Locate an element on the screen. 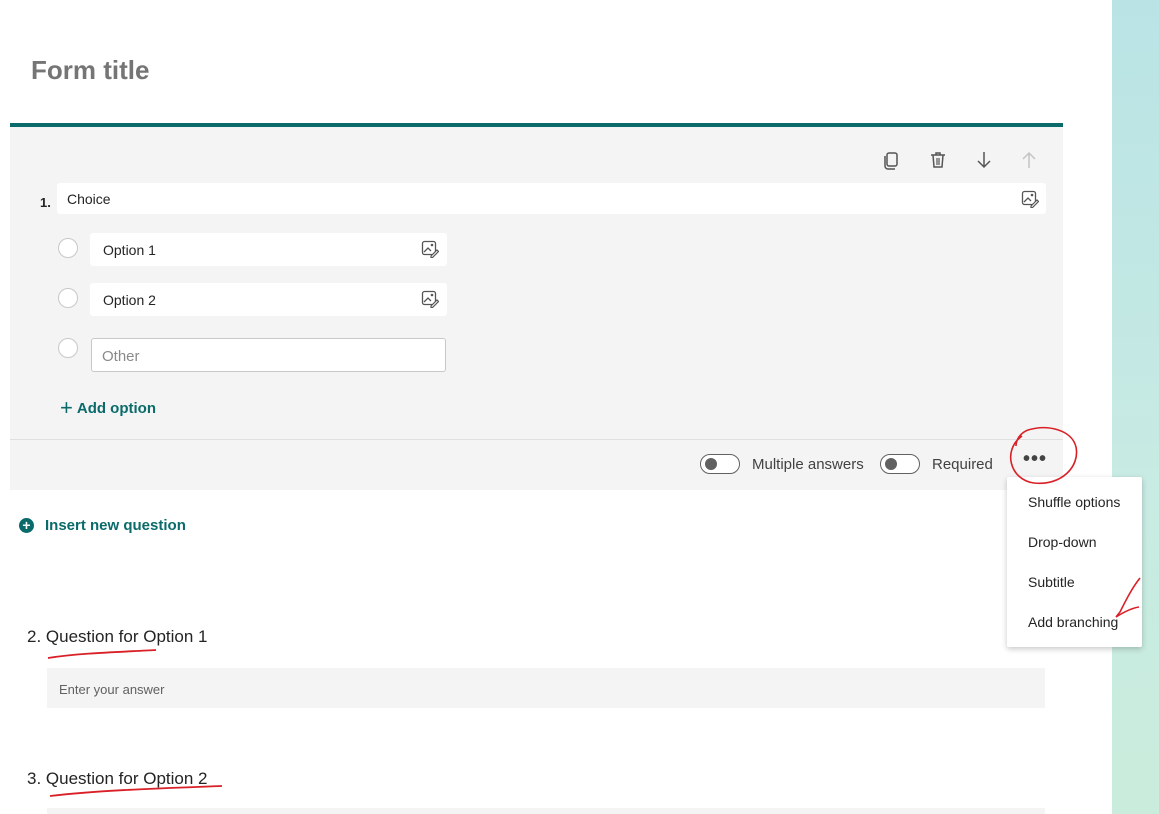 Image resolution: width=1159 pixels, height=814 pixels. annotation-underline-q2 is located at coordinates (102, 654).